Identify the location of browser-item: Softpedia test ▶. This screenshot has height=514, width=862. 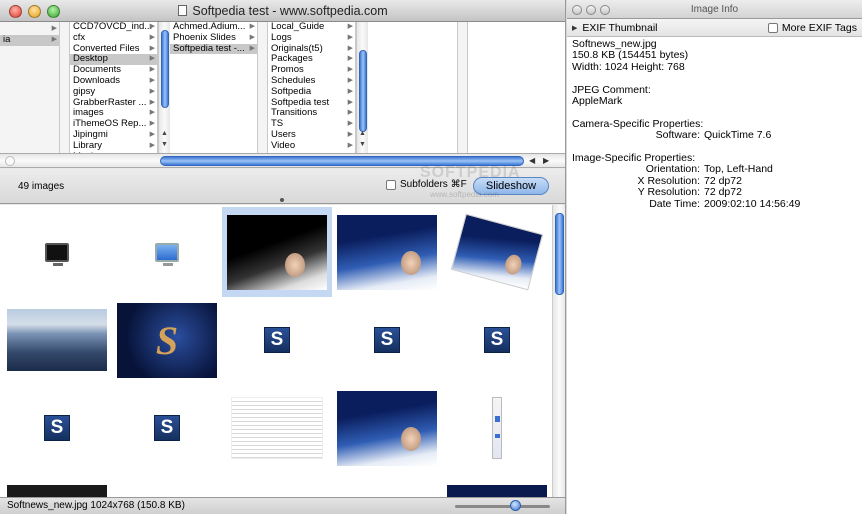
(311, 103).